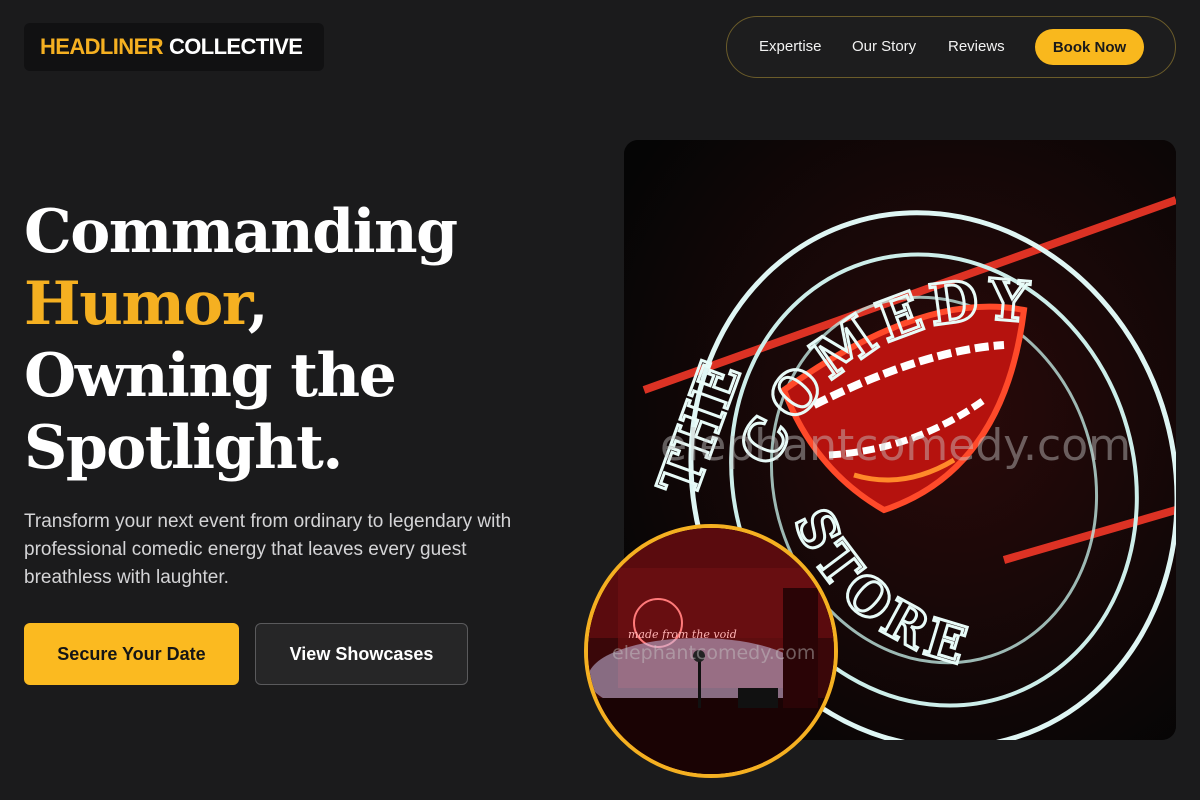 This screenshot has width=1200, height=800. What do you see at coordinates (976, 47) in the screenshot?
I see `nav-link-reviews: Reviews` at bounding box center [976, 47].